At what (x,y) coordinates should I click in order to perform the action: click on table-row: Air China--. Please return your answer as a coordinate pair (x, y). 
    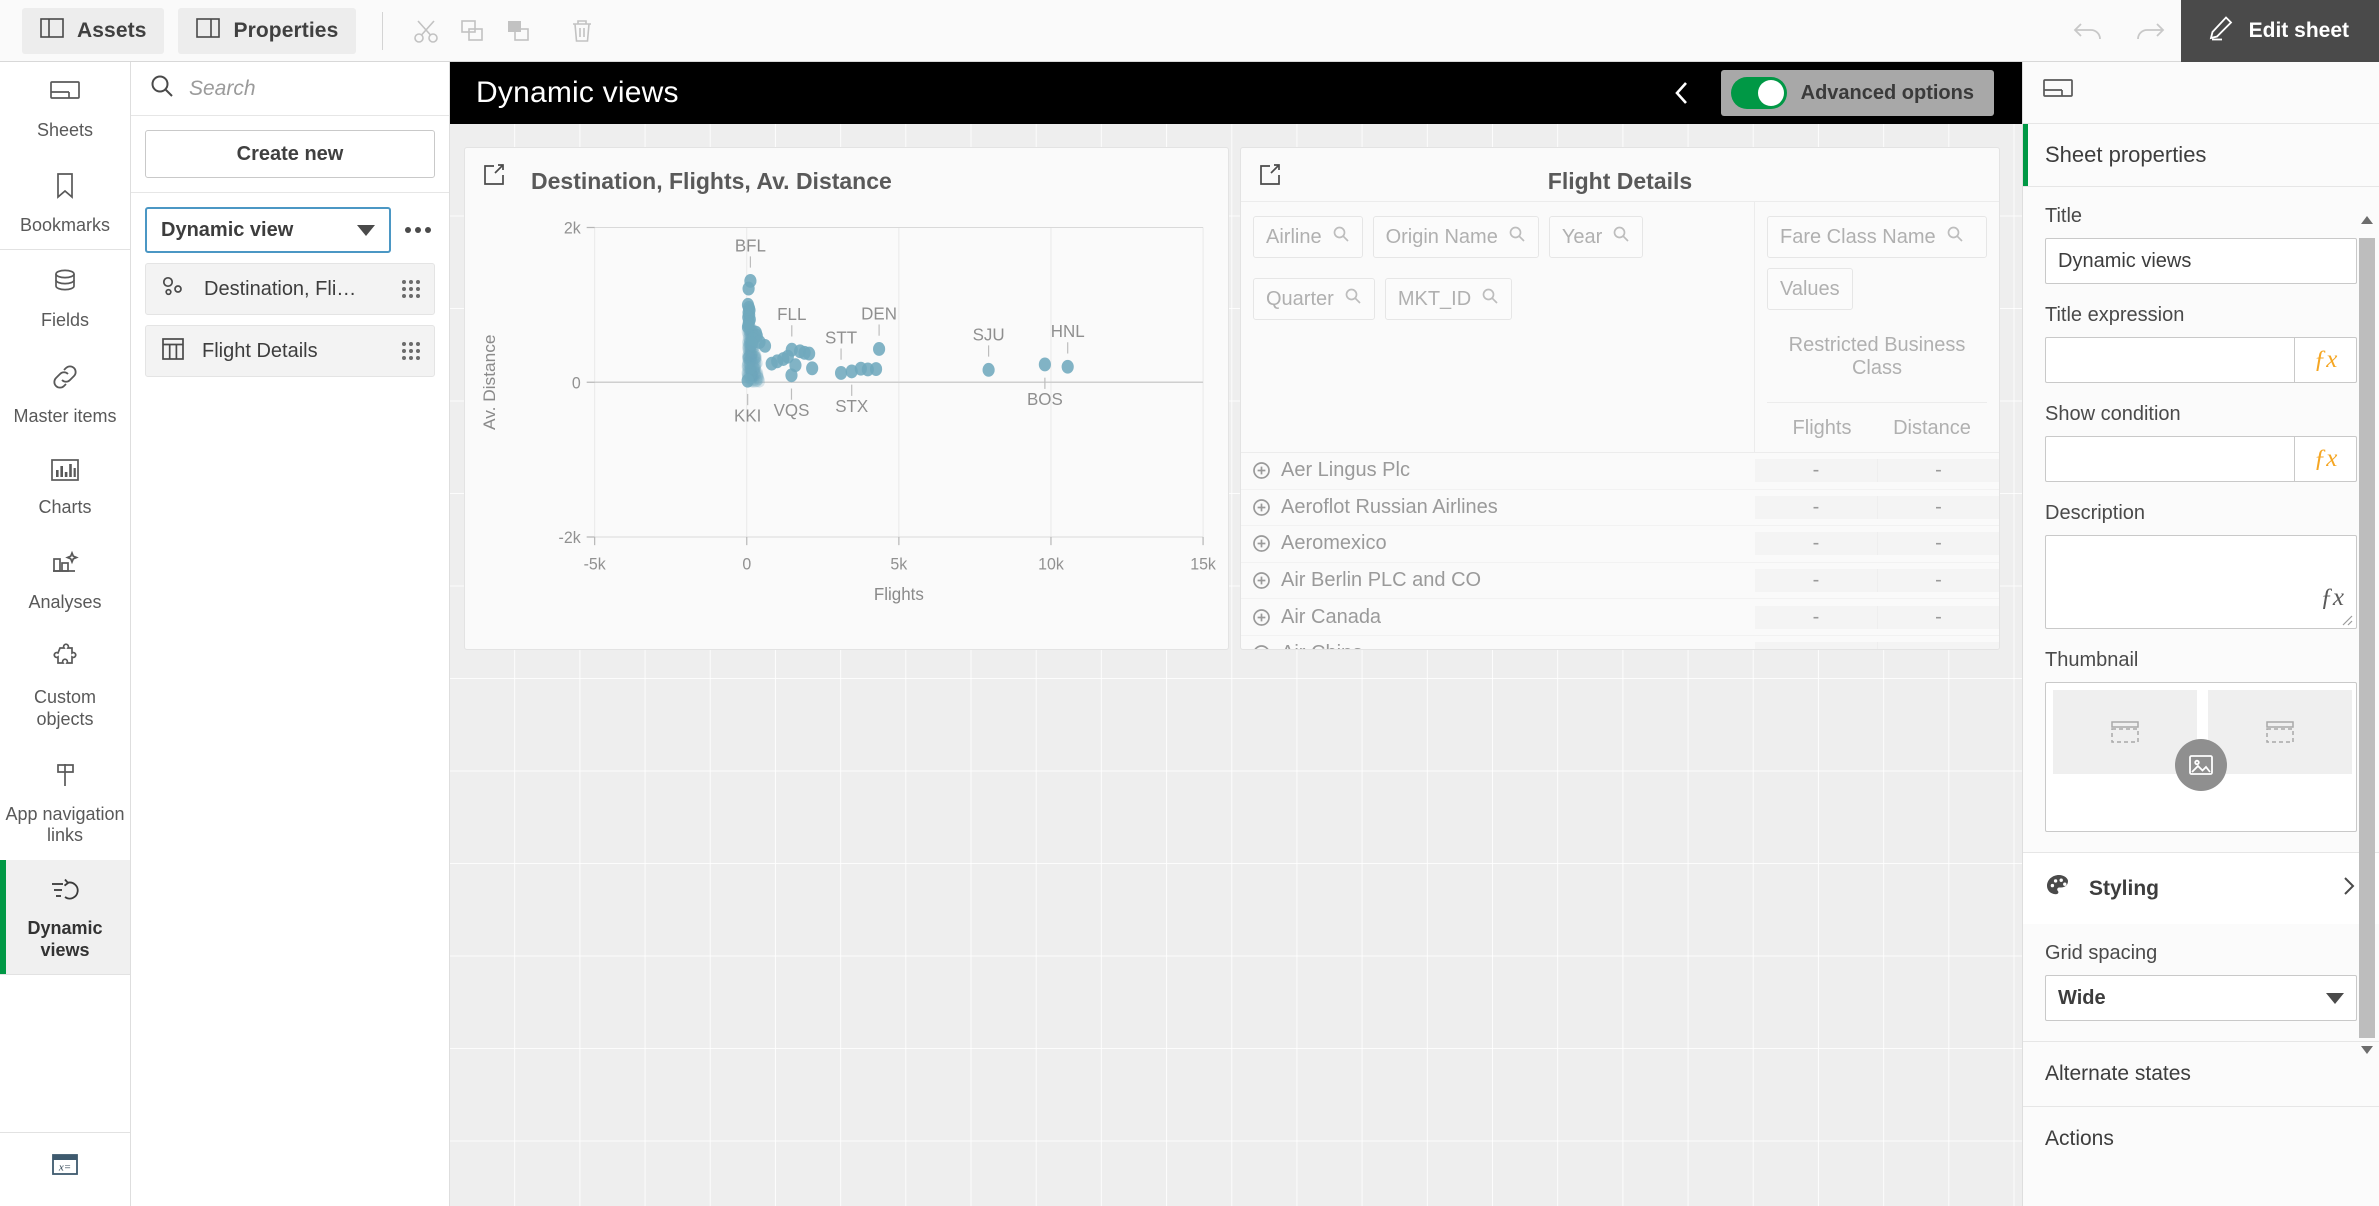
    Looking at the image, I should click on (1620, 642).